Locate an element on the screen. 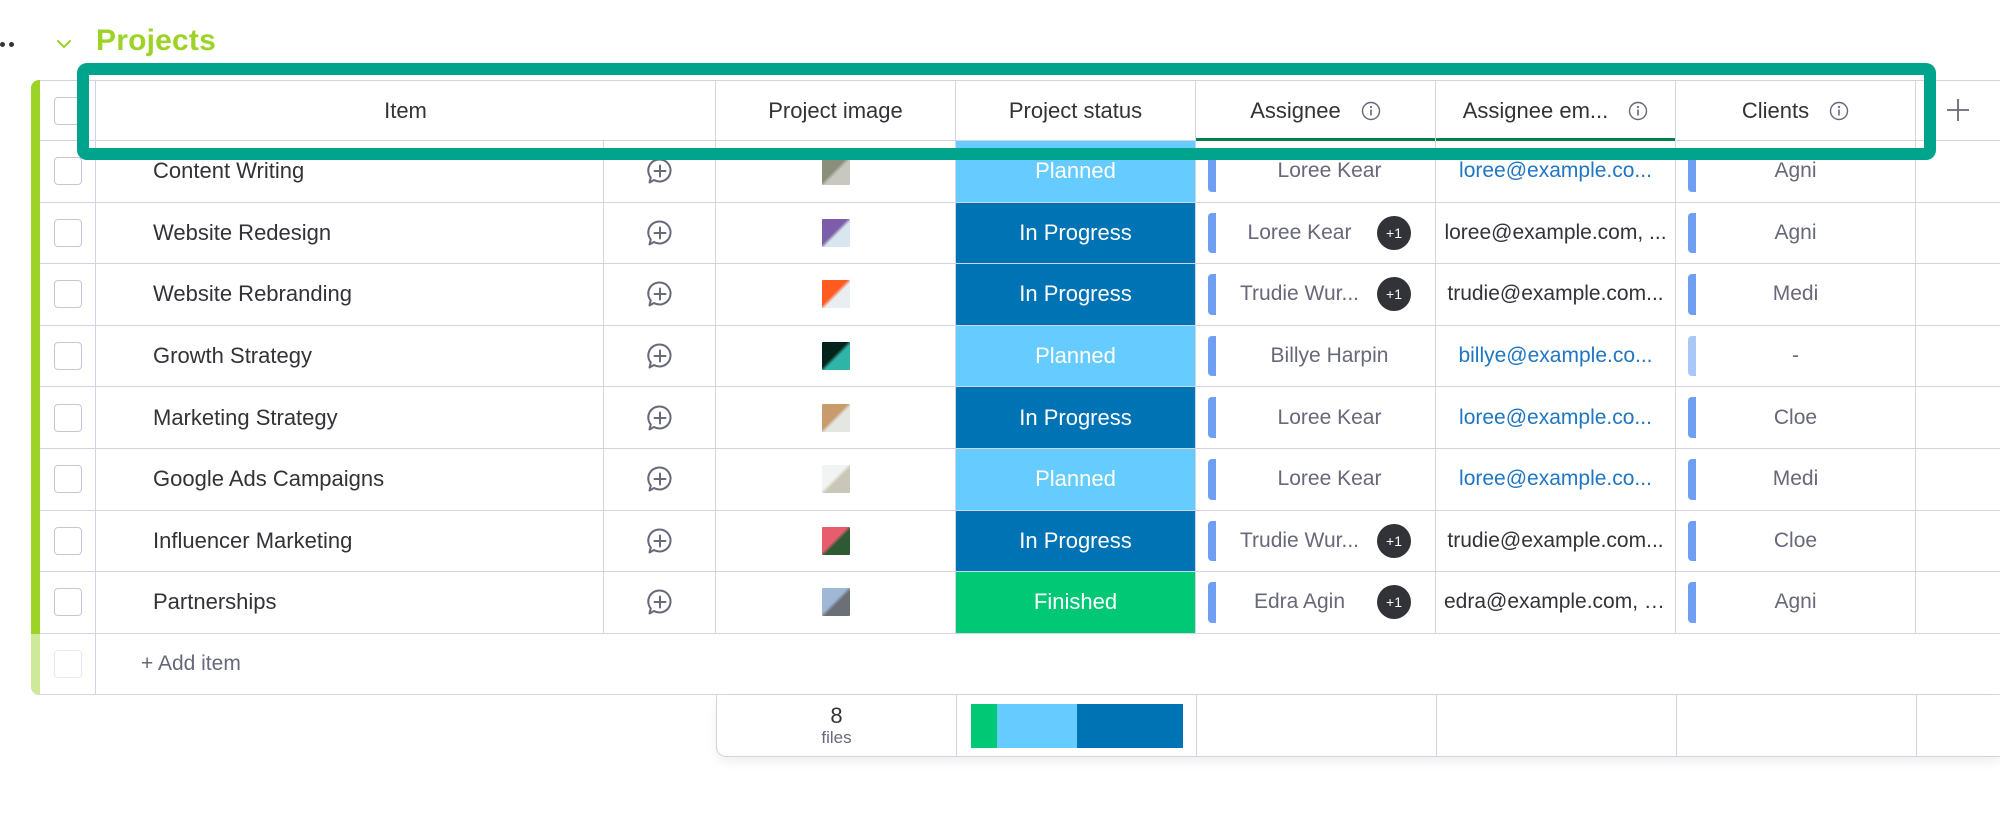  assignee-cell: Billye Harpin is located at coordinates (1316, 356).